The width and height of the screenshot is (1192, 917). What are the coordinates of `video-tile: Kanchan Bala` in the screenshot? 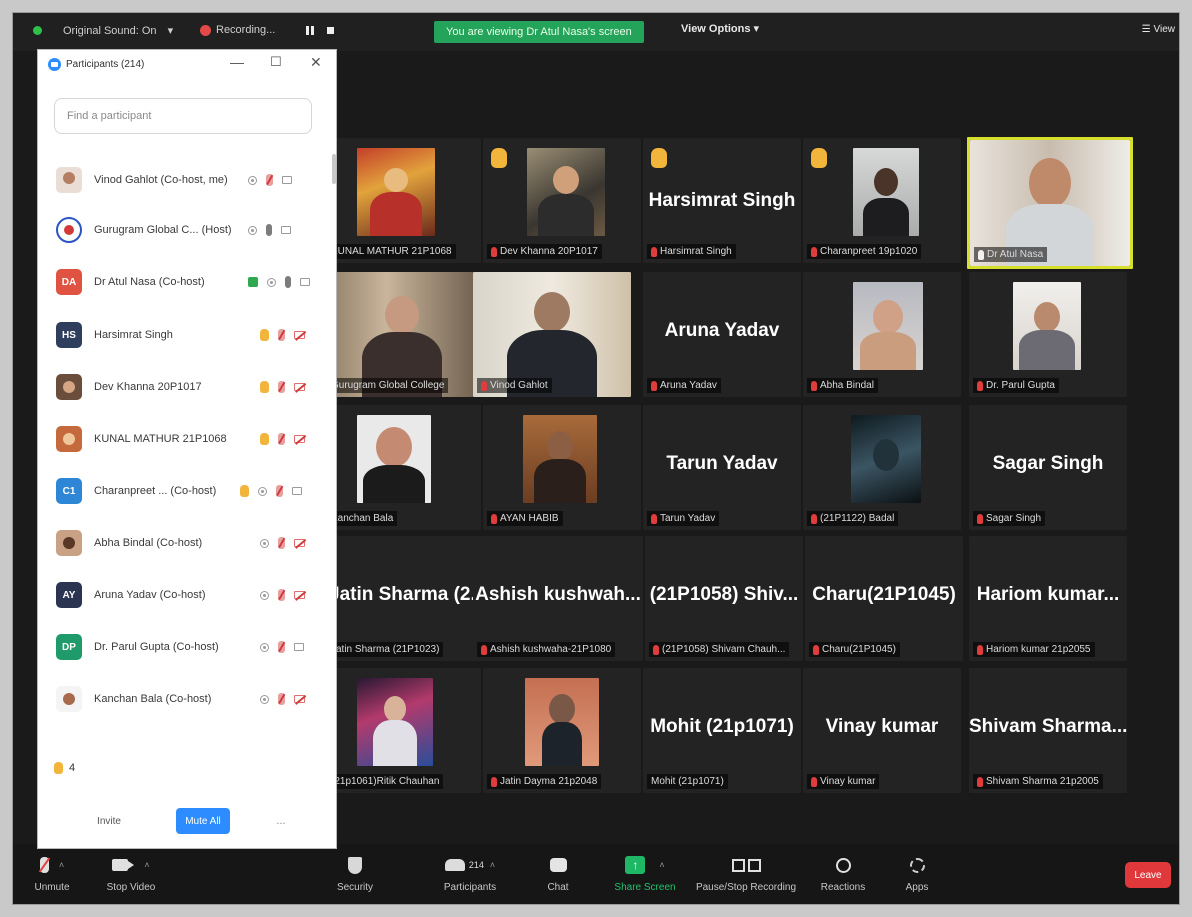 It's located at (402, 467).